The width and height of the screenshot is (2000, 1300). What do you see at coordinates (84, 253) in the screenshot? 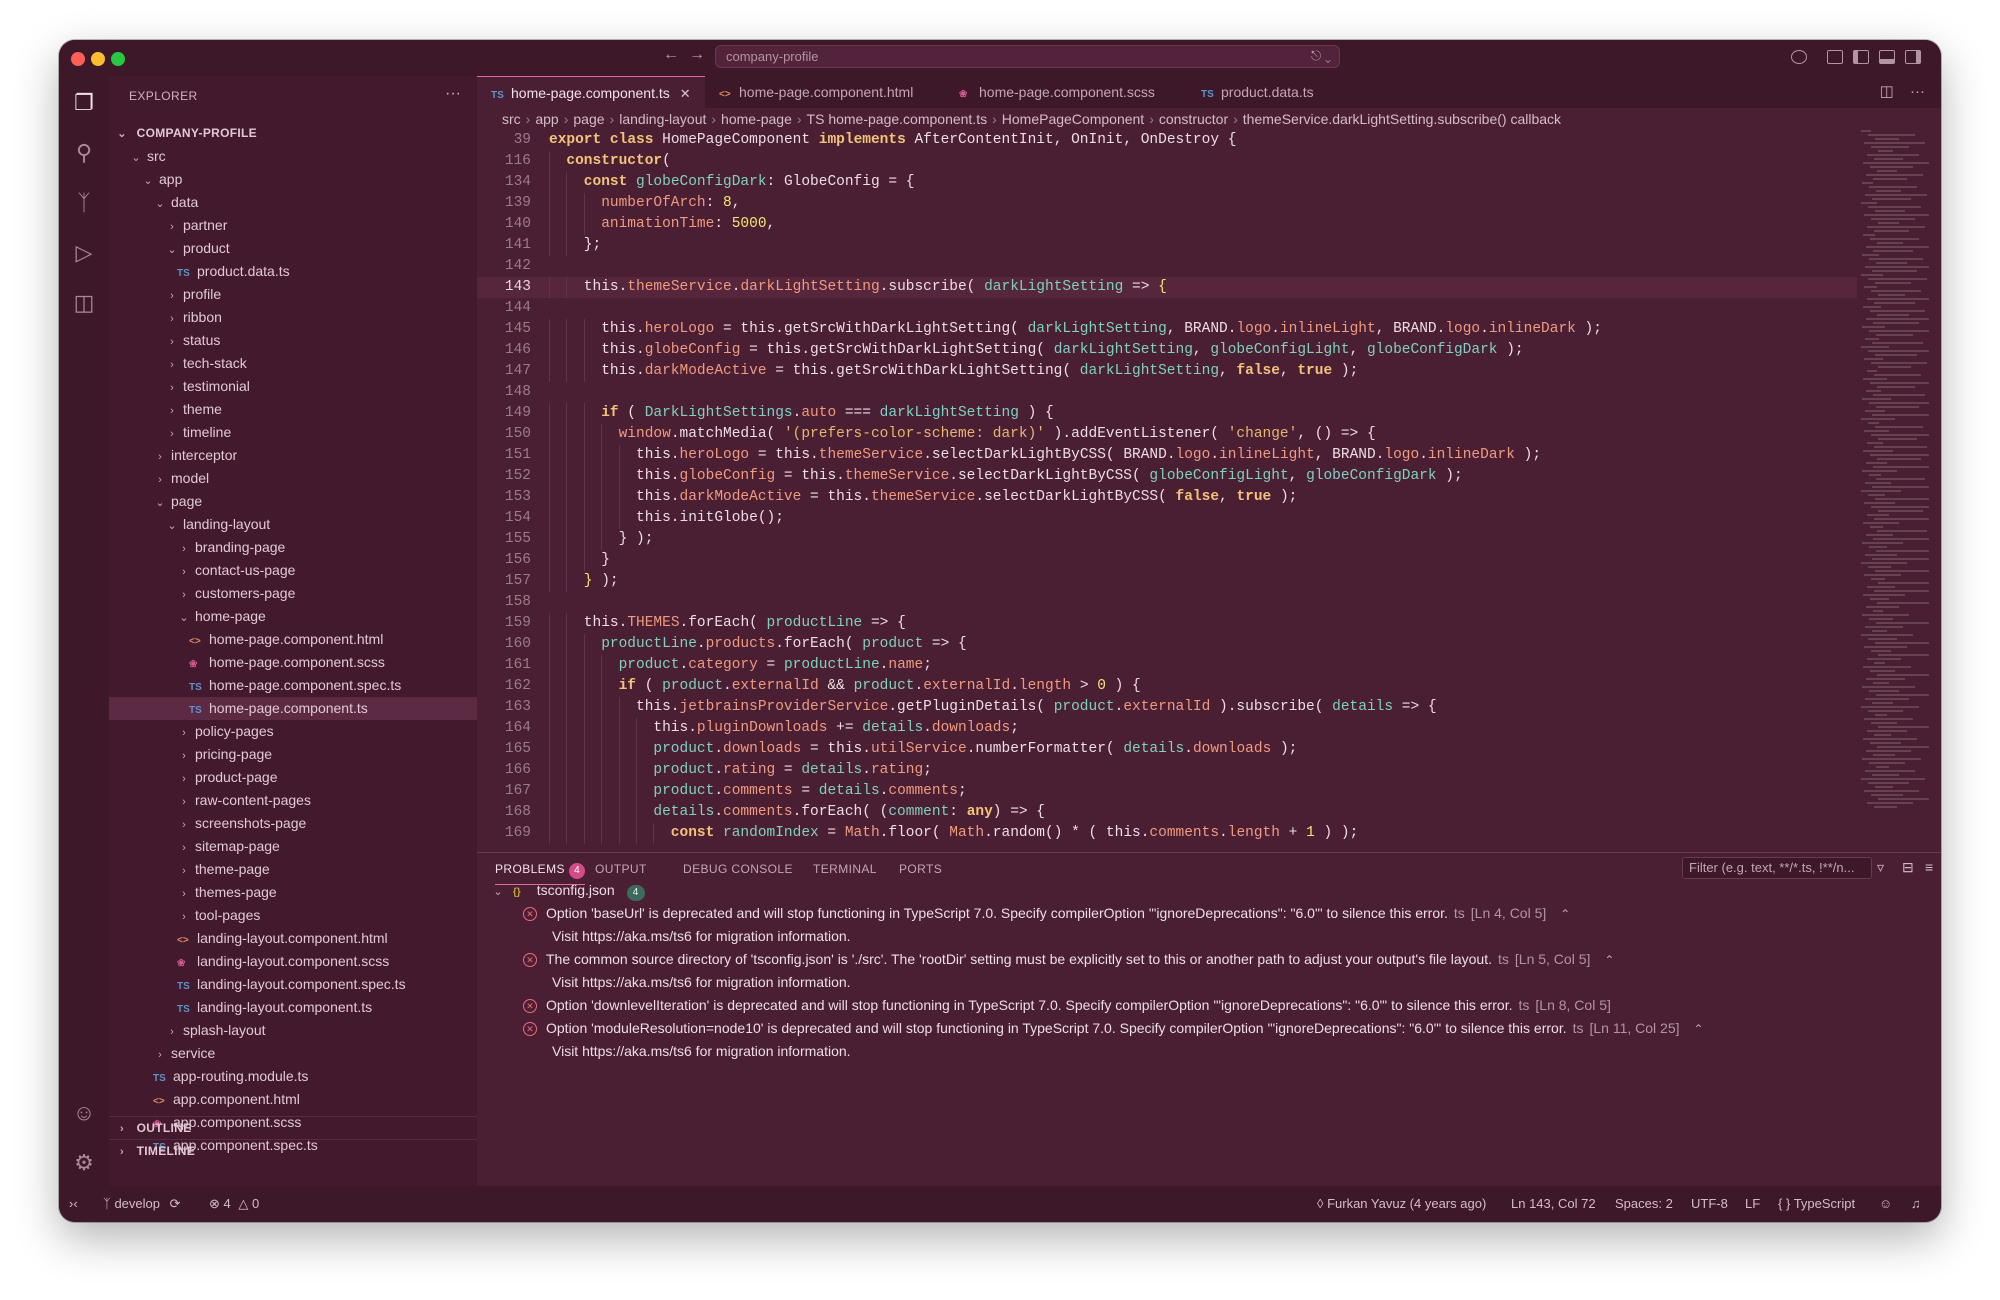
I see `run-debug-icon: ▷` at bounding box center [84, 253].